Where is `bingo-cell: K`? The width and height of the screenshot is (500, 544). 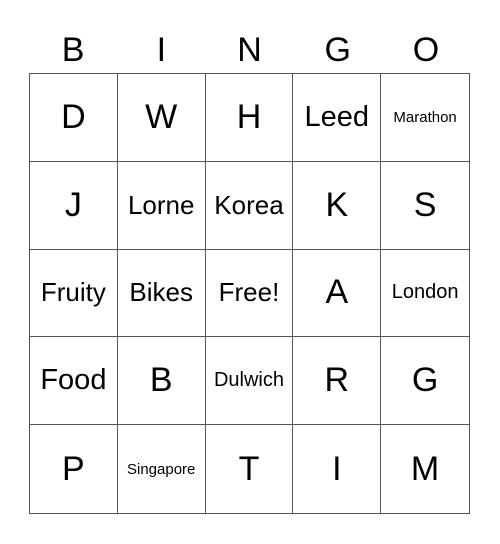
bingo-cell: K is located at coordinates (337, 205).